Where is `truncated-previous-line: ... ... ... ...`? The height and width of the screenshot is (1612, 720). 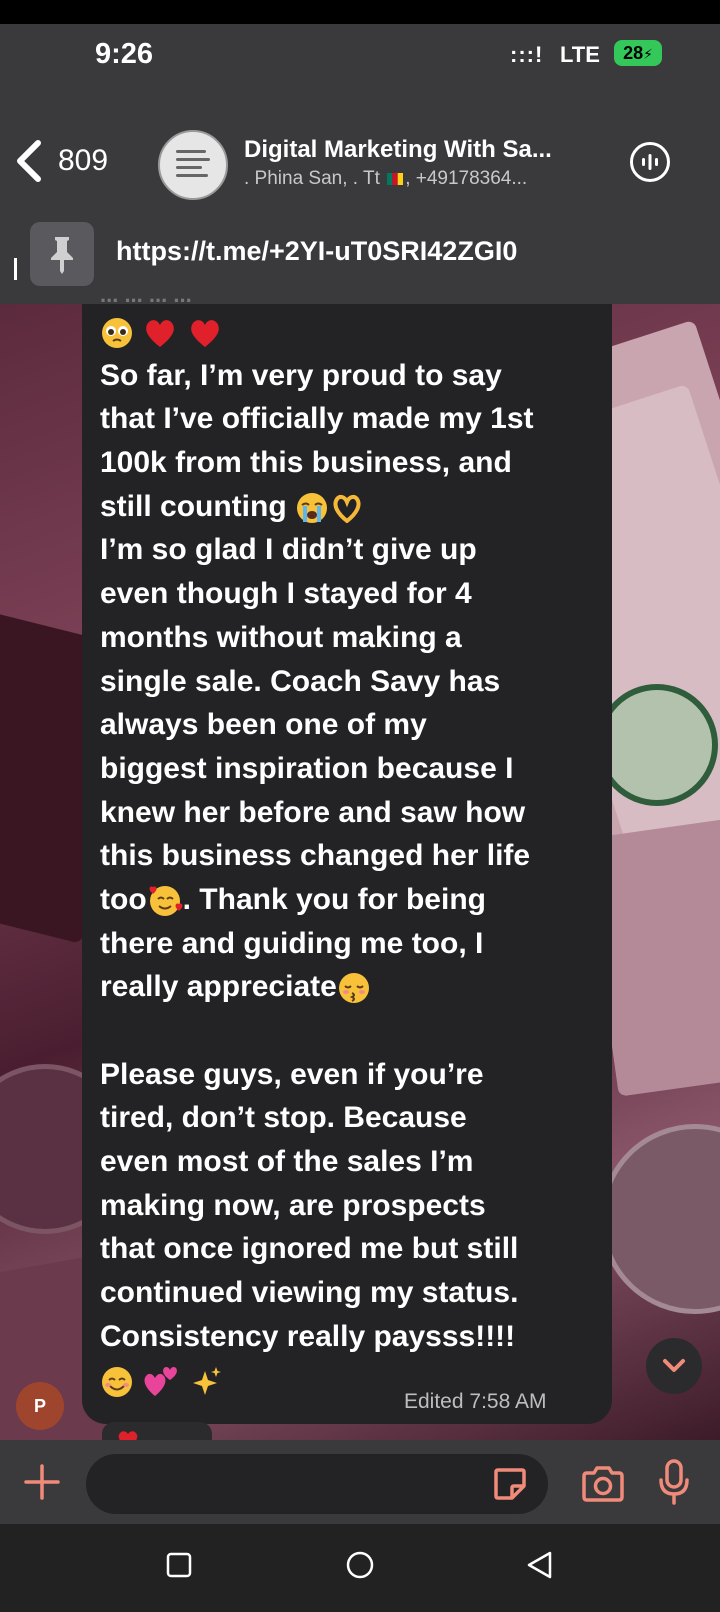 truncated-previous-line: ... ... ... ... is located at coordinates (146, 293).